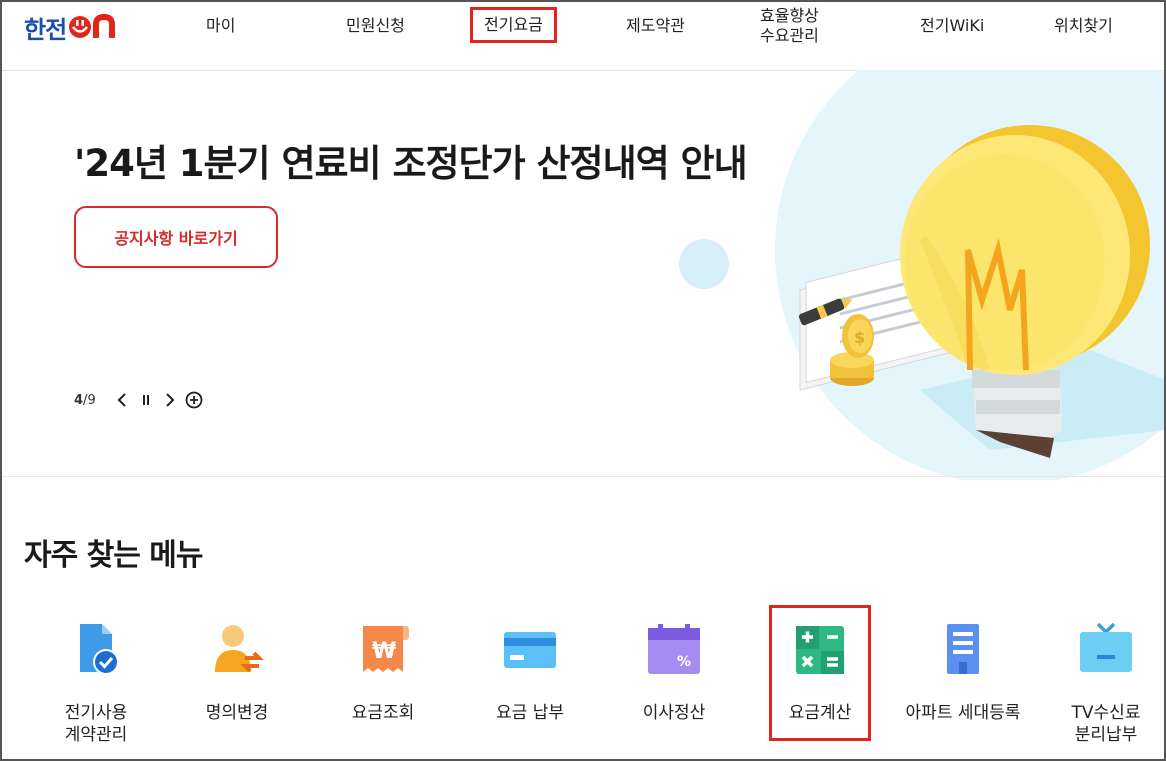 This screenshot has width=1166, height=761. What do you see at coordinates (1106, 724) in the screenshot?
I see `menu-label: TV수신료 분리납부` at bounding box center [1106, 724].